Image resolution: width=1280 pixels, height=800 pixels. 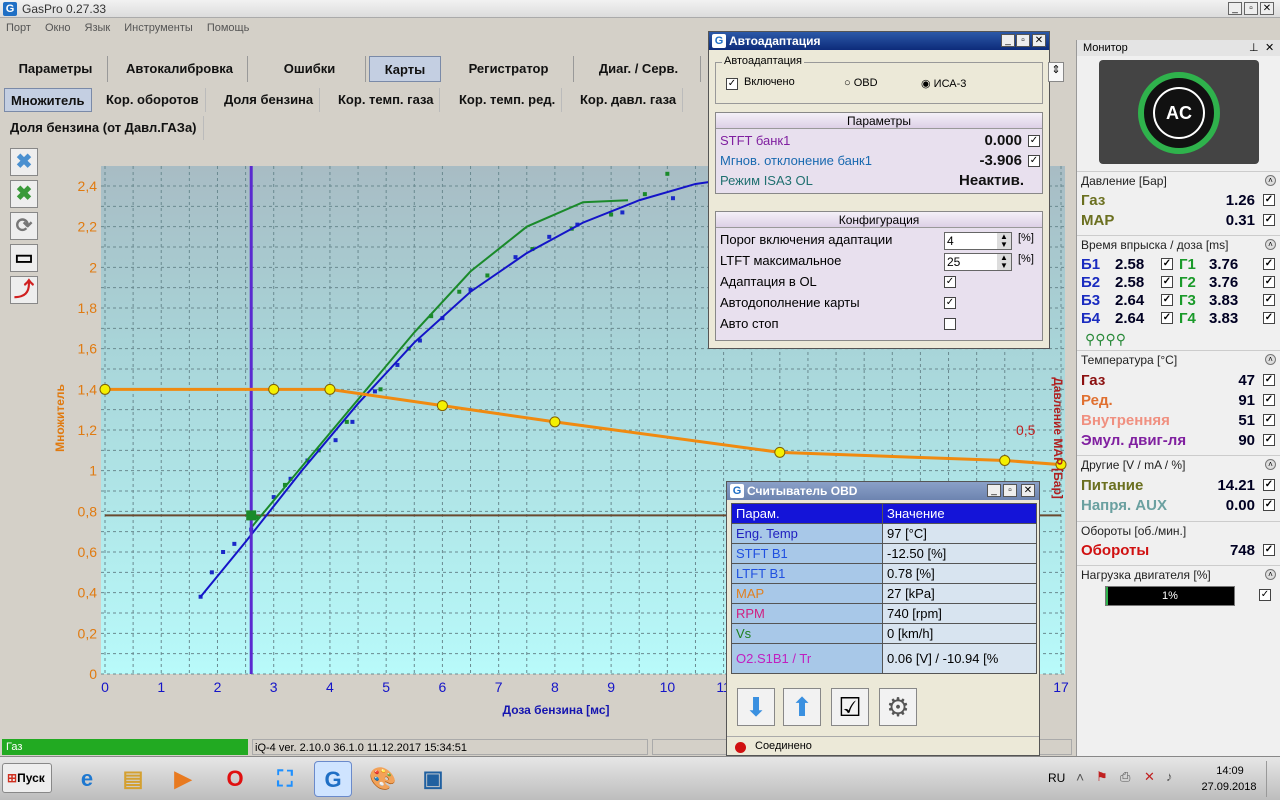 I want to click on y-tick-label: 1,2, so click(x=88, y=430).